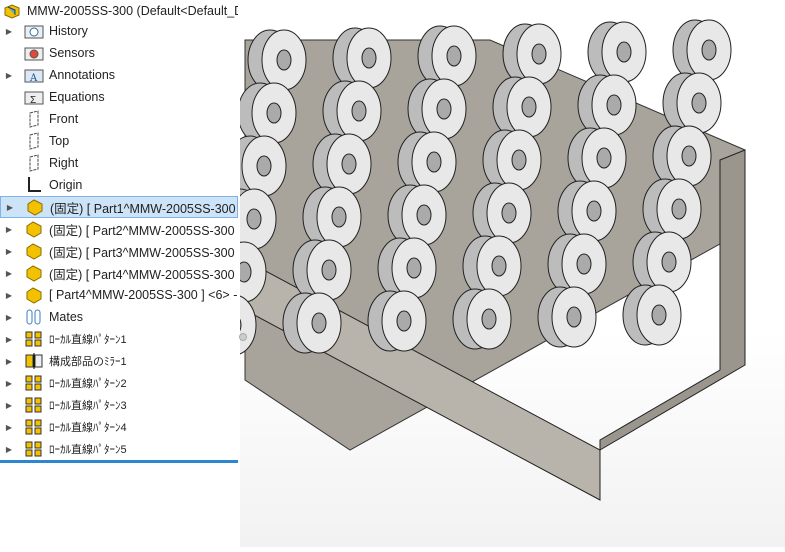 Image resolution: width=785 pixels, height=552 pixels. I want to click on tree-item-label: ﾛｰｶﾙ直線ﾊﾟﾀｰﾝ2, so click(88, 384).